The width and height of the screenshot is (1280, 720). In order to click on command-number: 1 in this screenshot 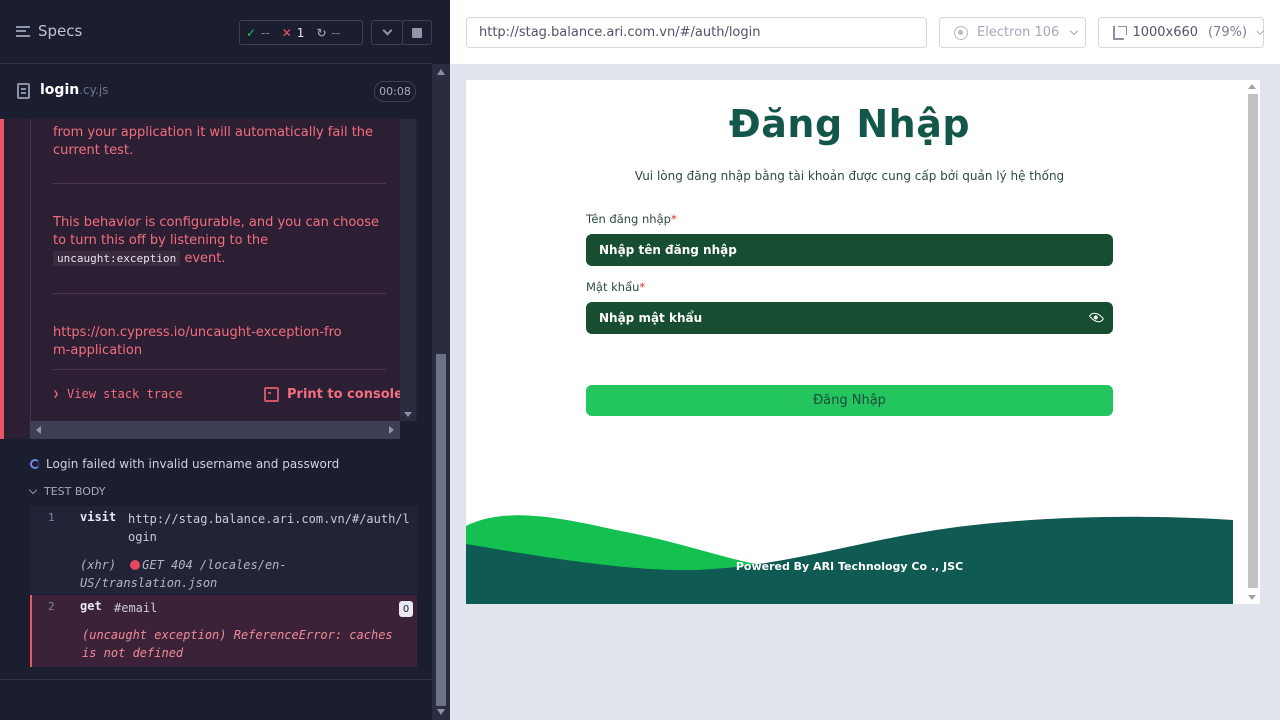, I will do `click(51, 517)`.